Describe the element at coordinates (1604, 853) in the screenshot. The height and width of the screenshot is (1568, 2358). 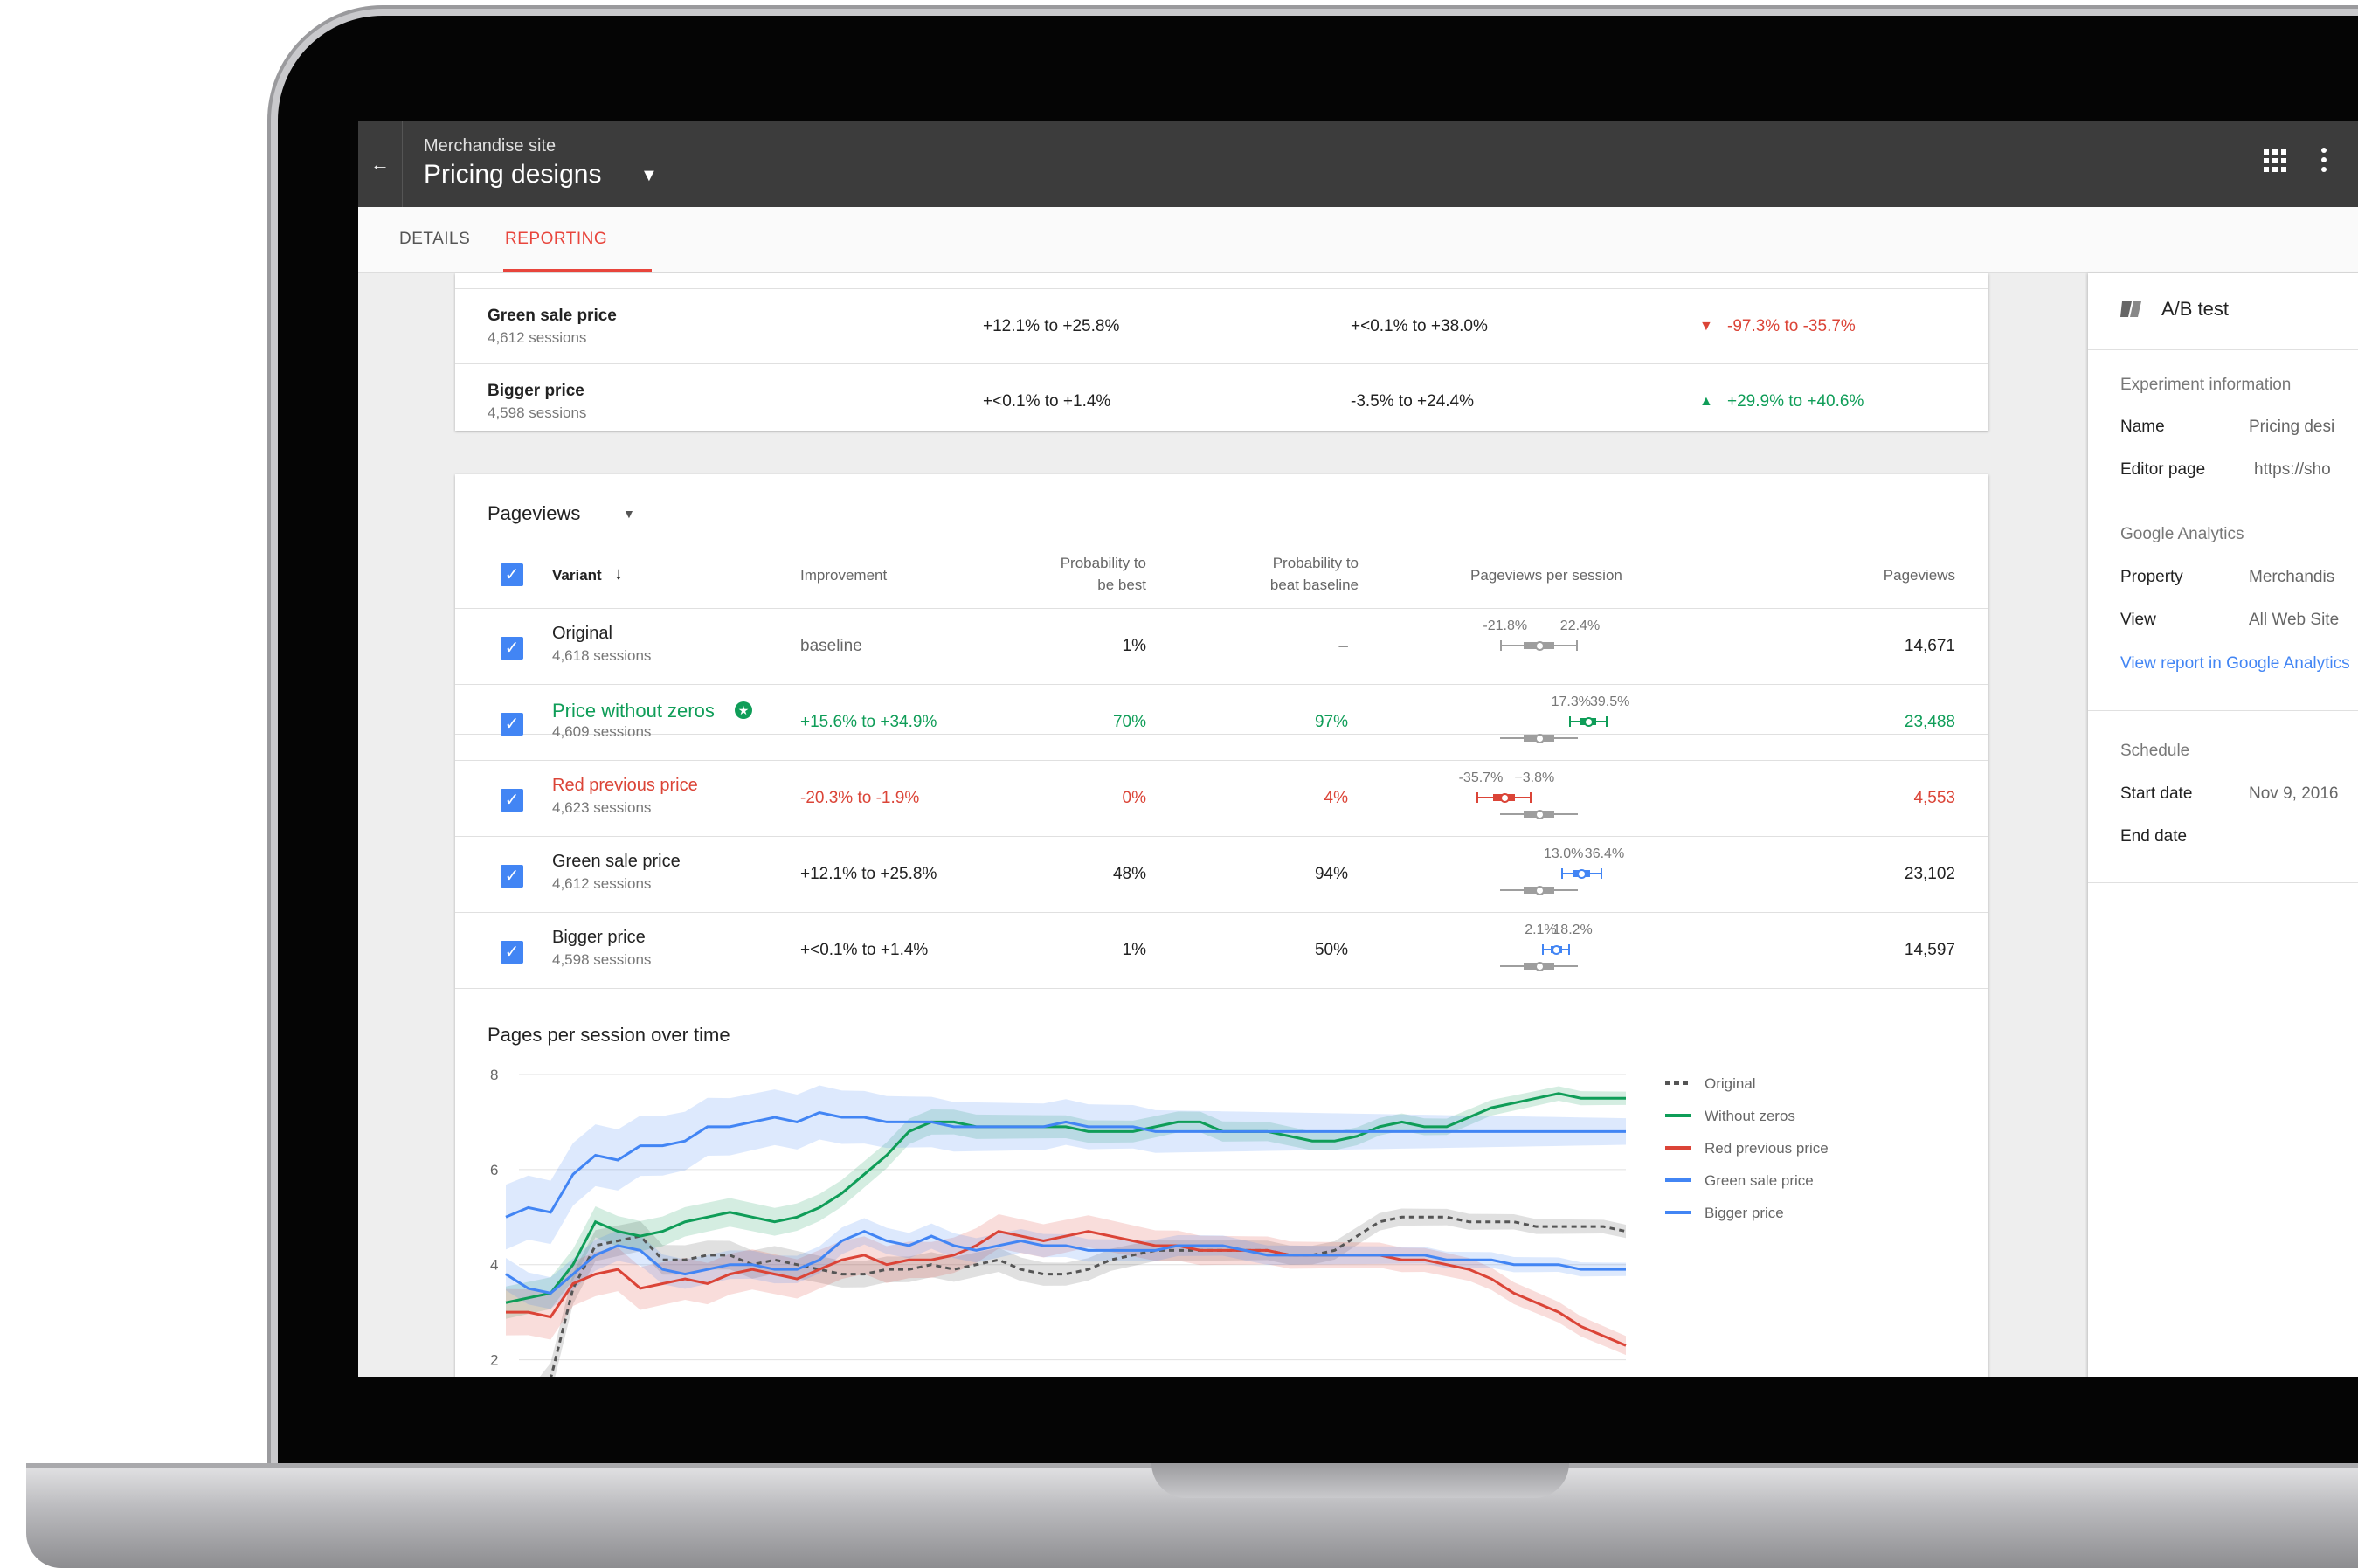
I see `ci-high-label: 36.4%` at that location.